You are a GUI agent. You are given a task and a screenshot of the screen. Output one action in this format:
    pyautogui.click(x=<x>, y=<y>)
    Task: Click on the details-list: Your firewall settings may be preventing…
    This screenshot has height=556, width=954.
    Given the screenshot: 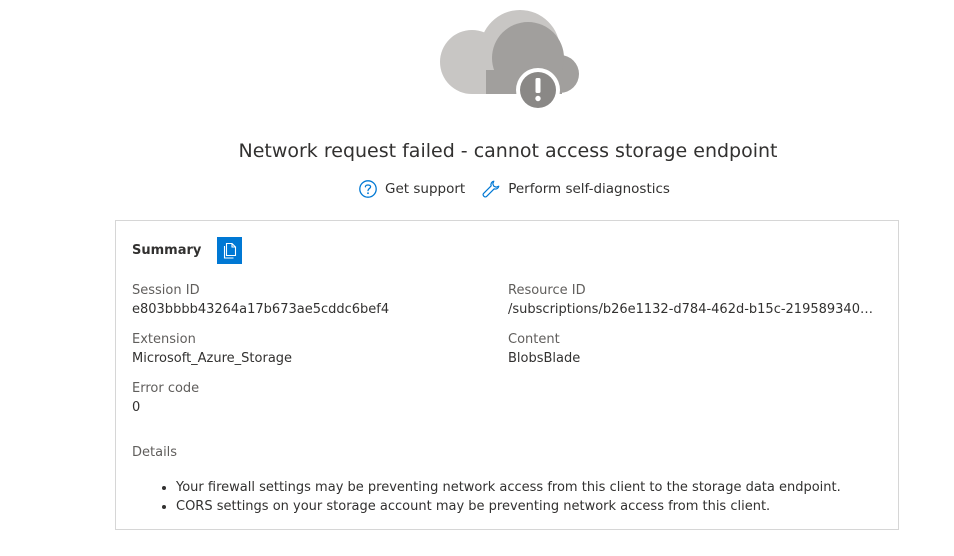 What is the action you would take?
    pyautogui.click(x=500, y=497)
    